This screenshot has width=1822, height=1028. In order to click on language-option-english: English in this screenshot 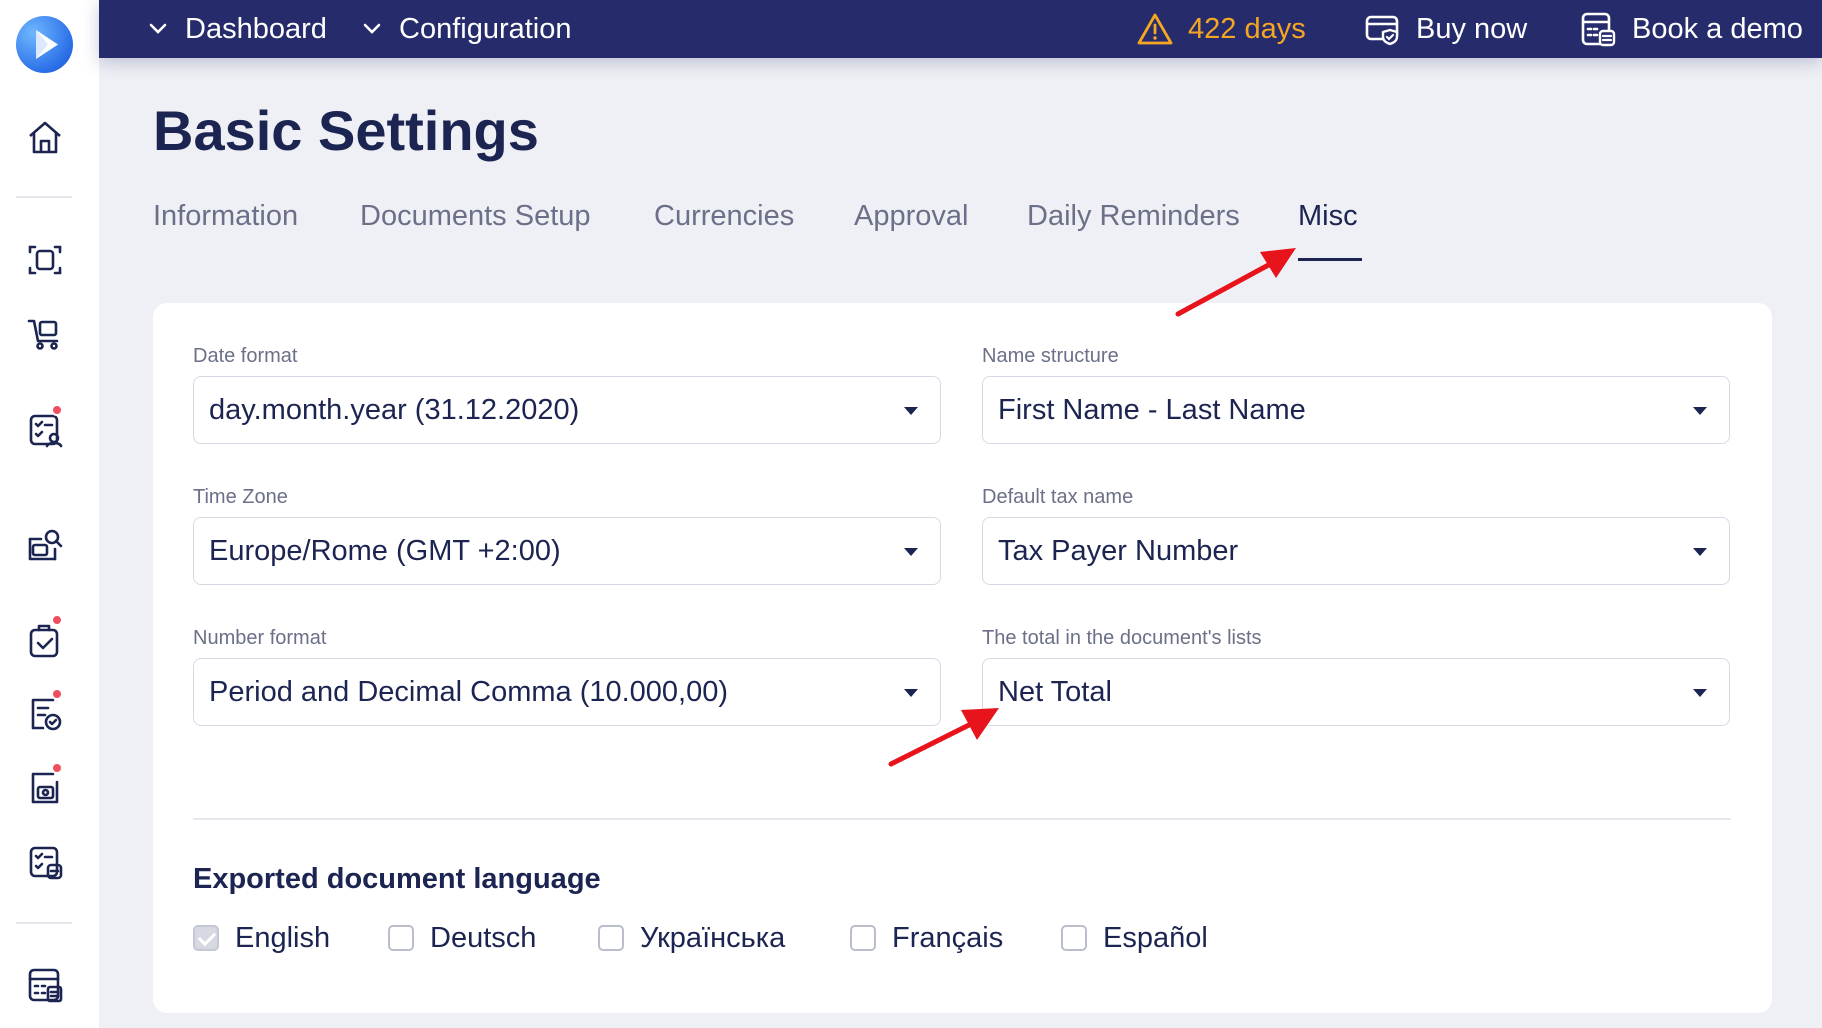, I will do `click(261, 938)`.